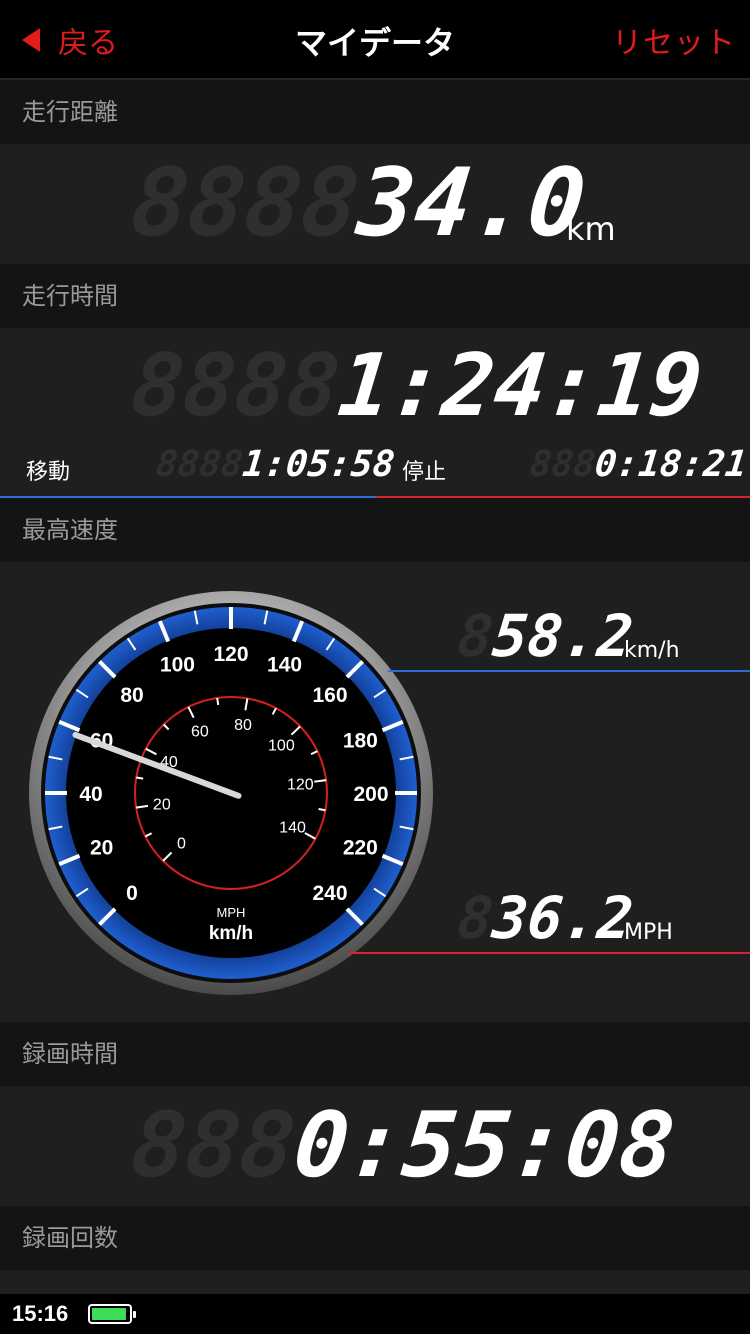  Describe the element at coordinates (284, 665) in the screenshot. I see `outer-tick-label: 140` at that location.